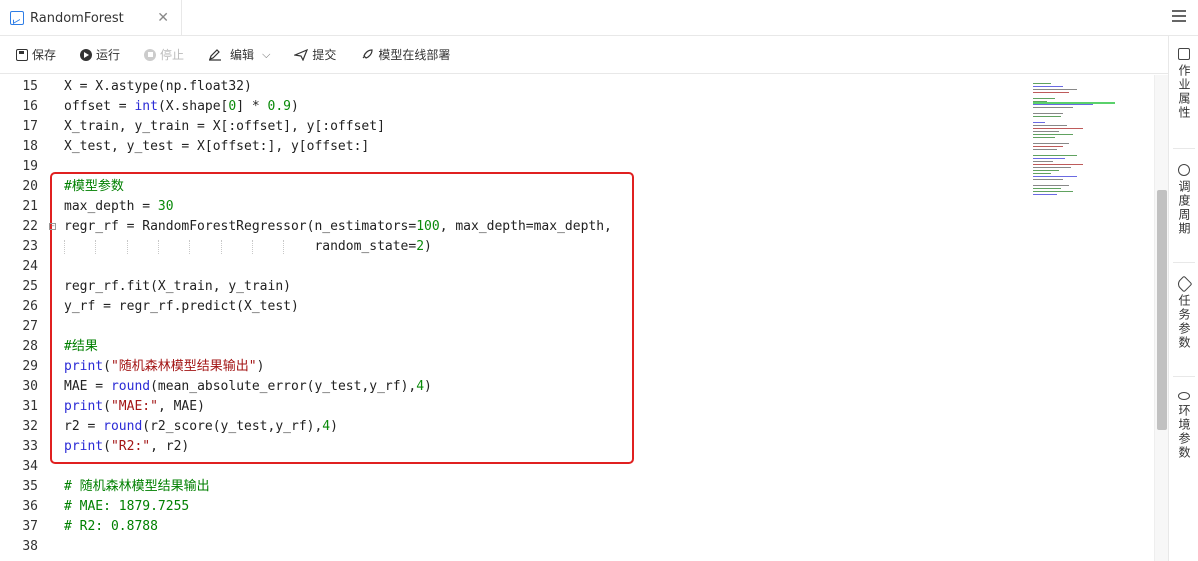 The image size is (1198, 561). I want to click on tab-bar: RandomForest ✕, so click(599, 18).